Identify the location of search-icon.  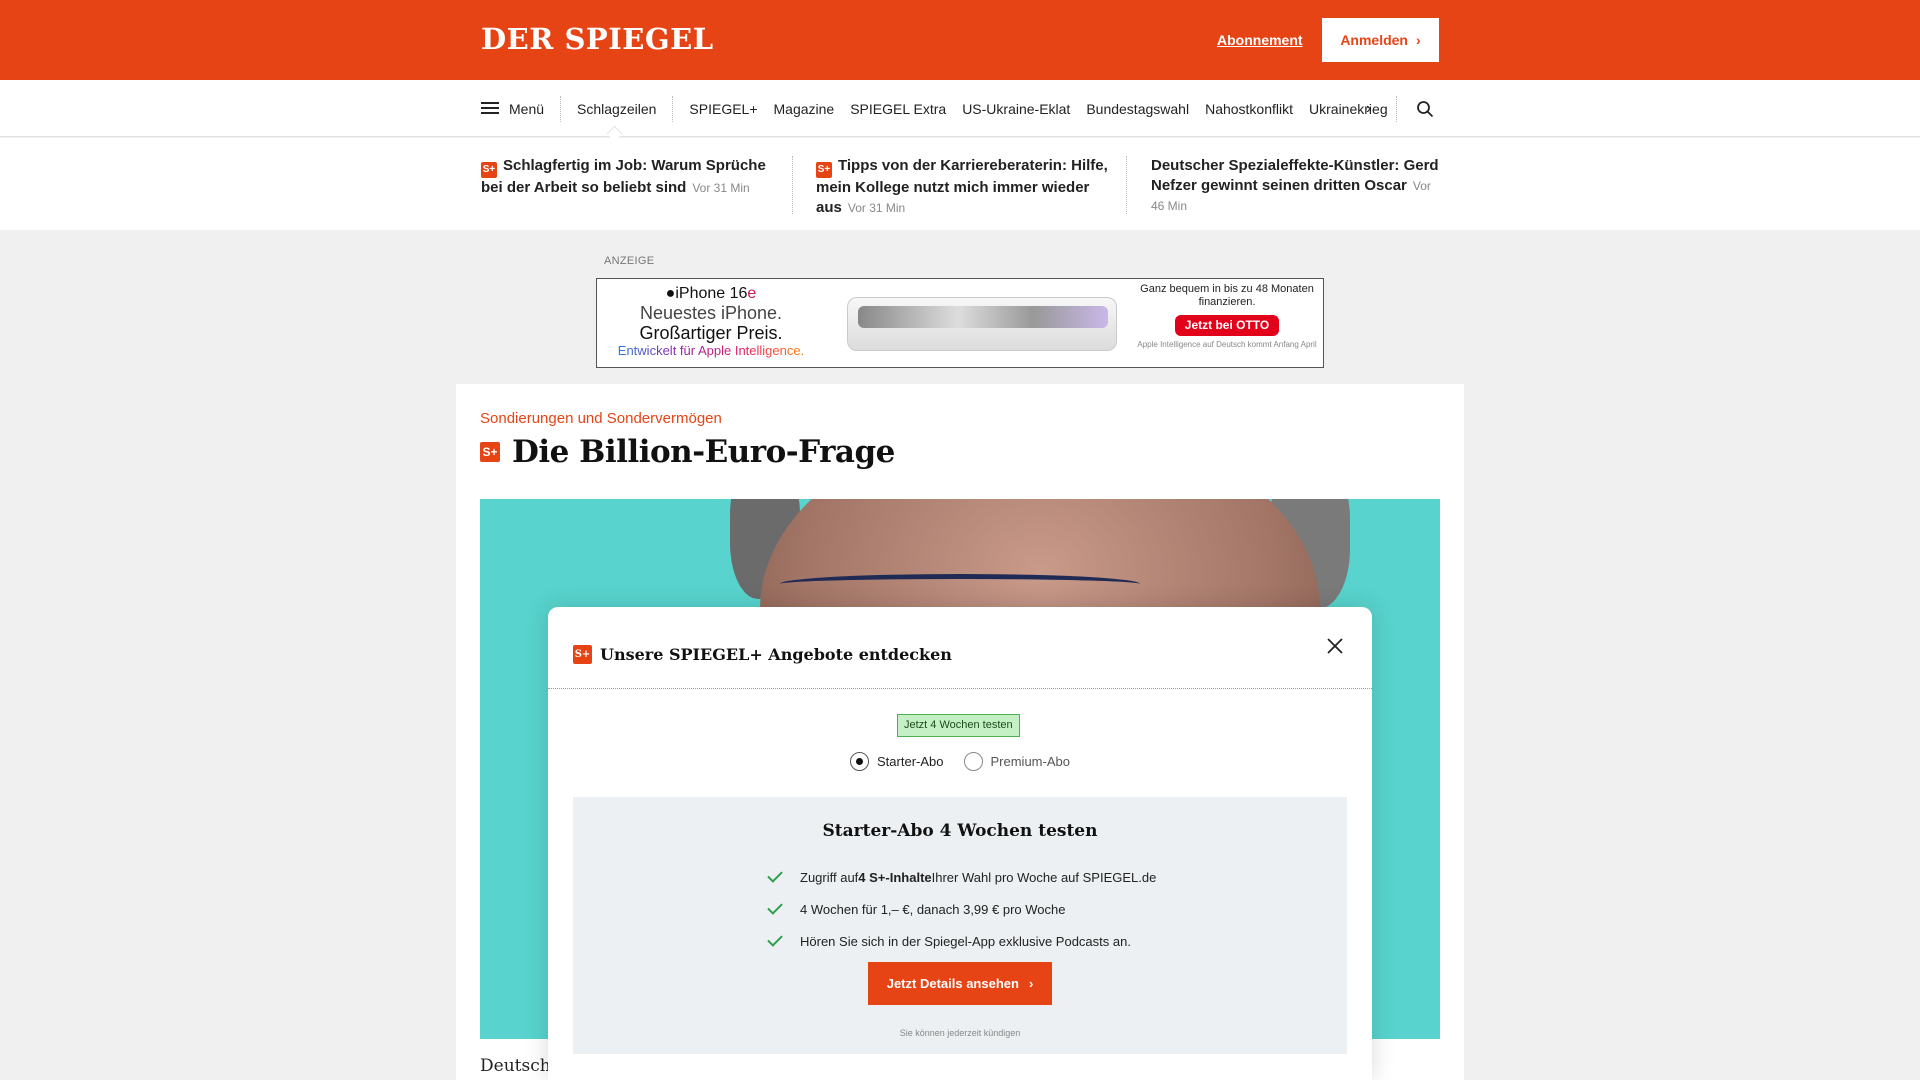
(1425, 109).